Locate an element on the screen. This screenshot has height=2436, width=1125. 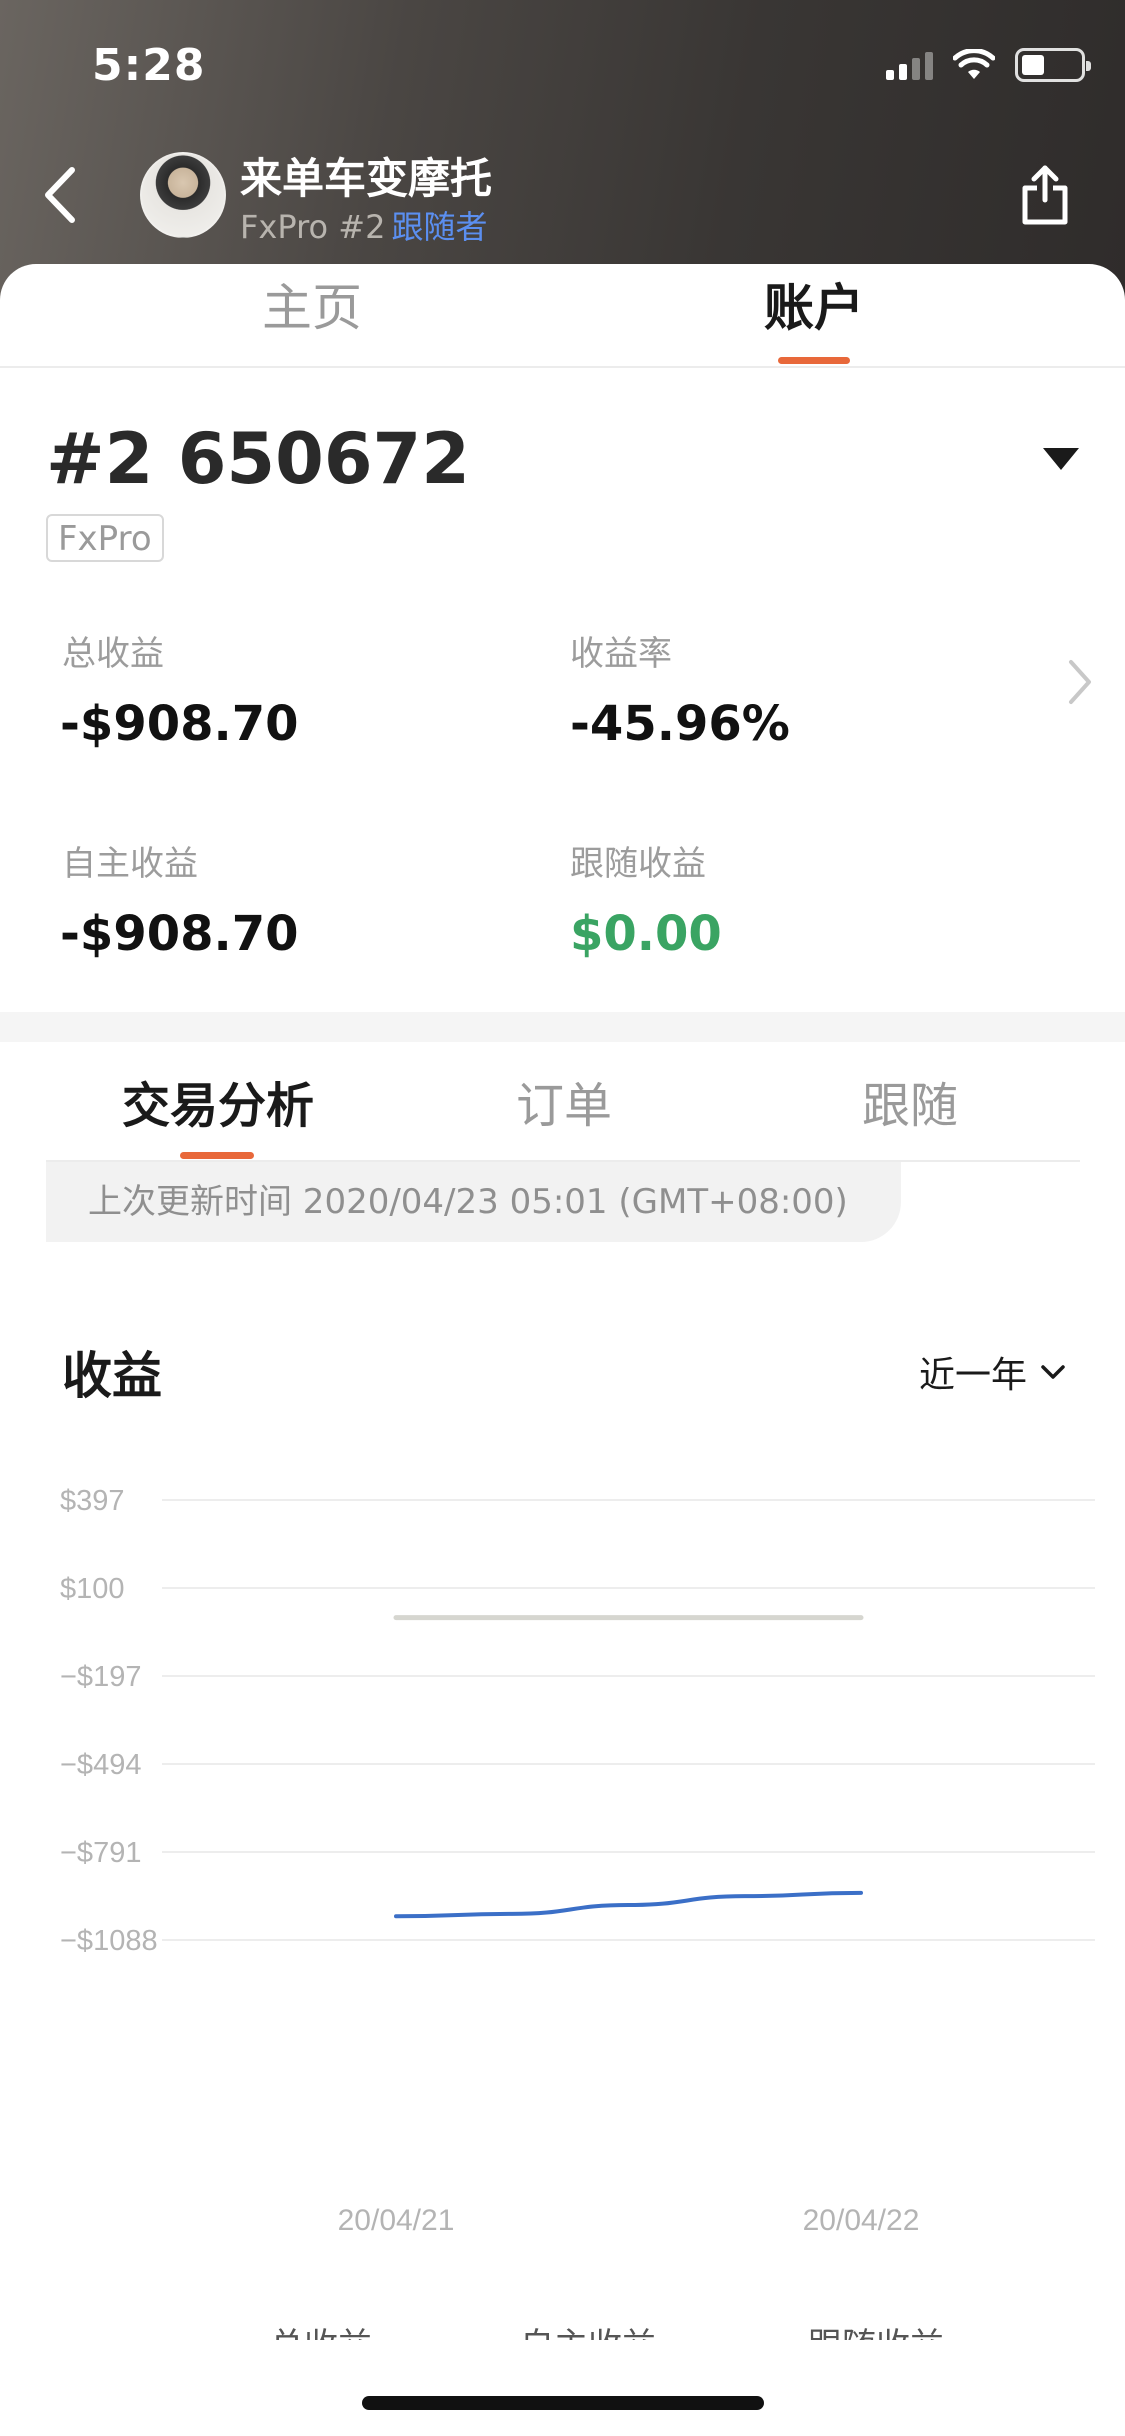
status-icons is located at coordinates (988, 65).